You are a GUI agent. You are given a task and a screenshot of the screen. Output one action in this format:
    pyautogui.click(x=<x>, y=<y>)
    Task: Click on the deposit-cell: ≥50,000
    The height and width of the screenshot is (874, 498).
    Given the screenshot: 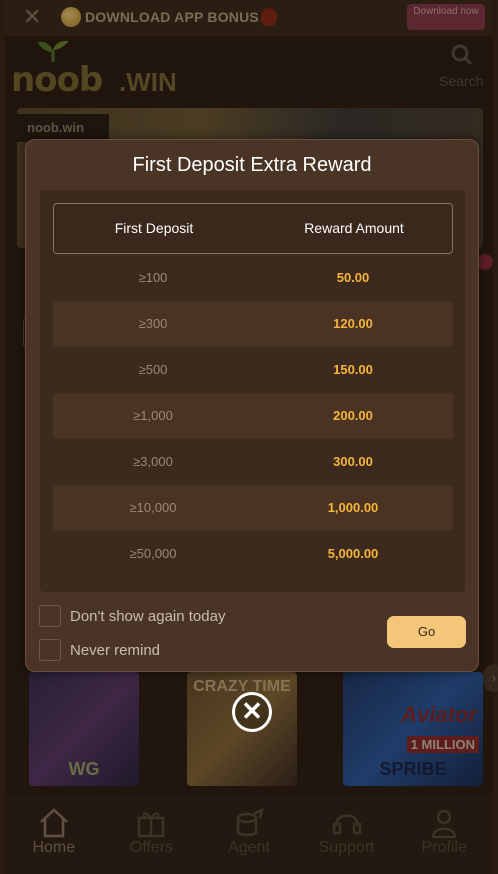 What is the action you would take?
    pyautogui.click(x=153, y=553)
    